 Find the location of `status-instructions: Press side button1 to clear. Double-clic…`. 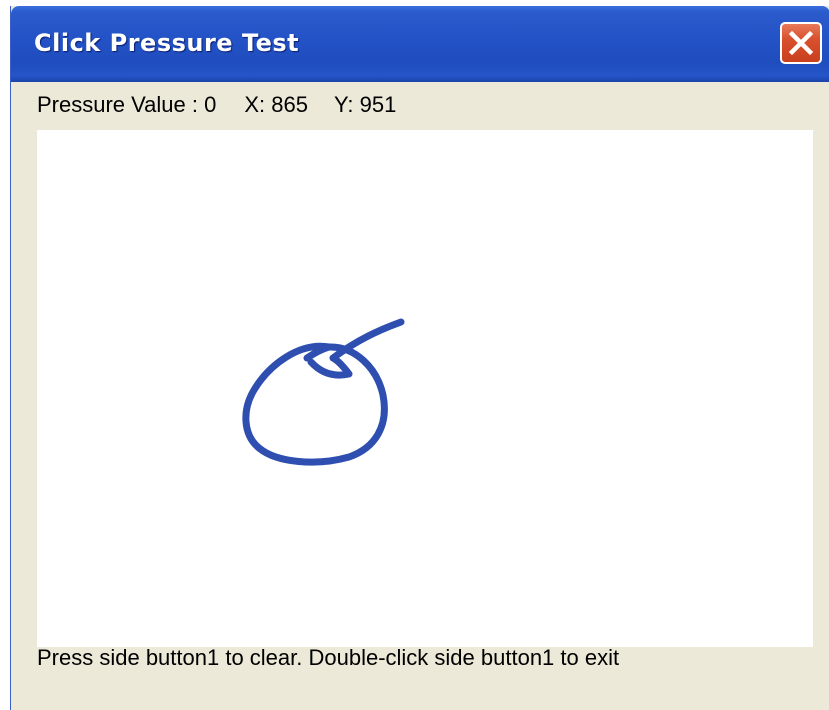

status-instructions: Press side button1 to clear. Double-clic… is located at coordinates (328, 657).